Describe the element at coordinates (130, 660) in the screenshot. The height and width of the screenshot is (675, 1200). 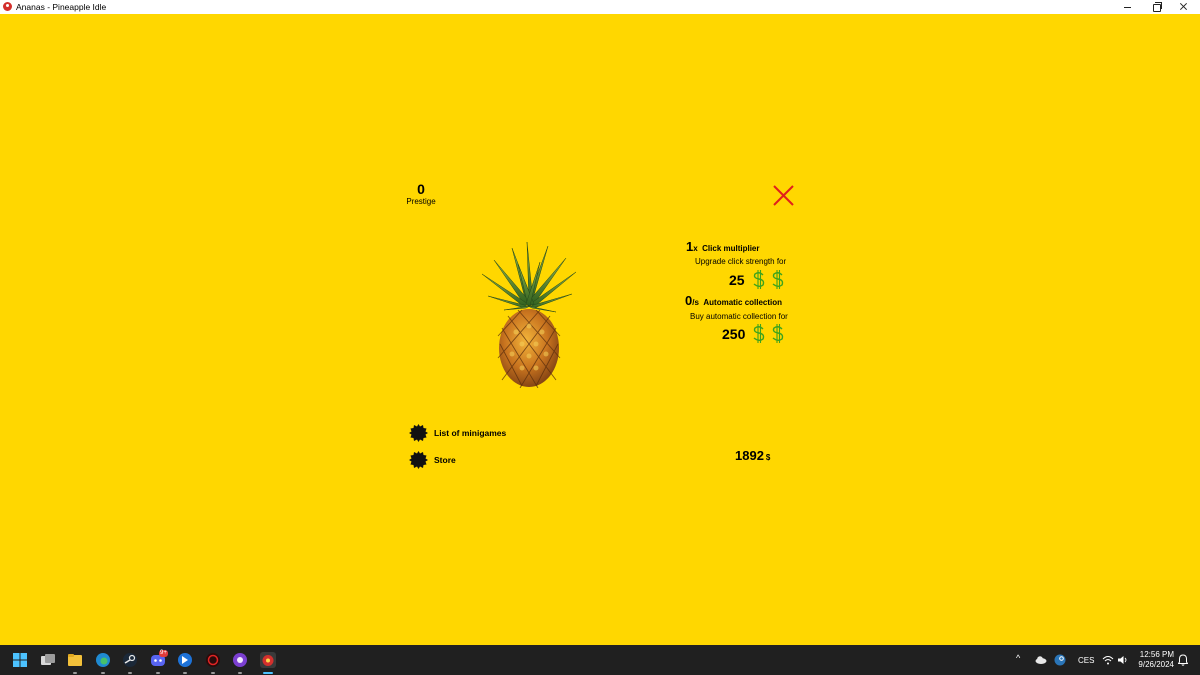
I see `steam-icon` at that location.